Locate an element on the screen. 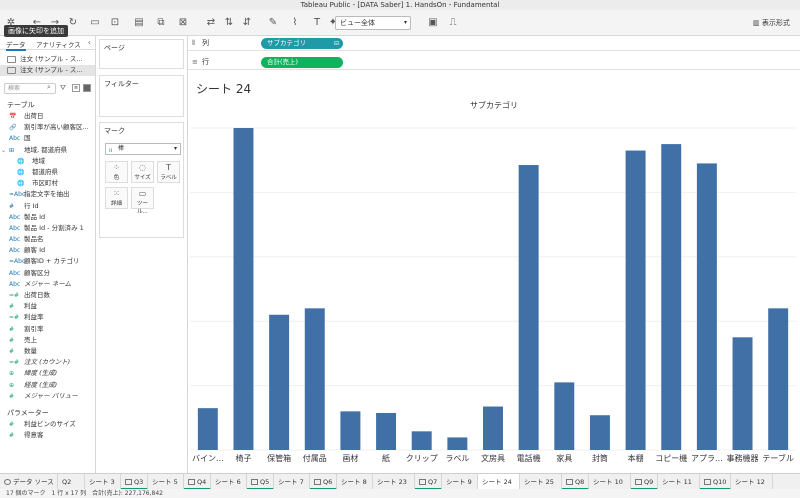  swap-icon: ⇄ is located at coordinates (211, 23).